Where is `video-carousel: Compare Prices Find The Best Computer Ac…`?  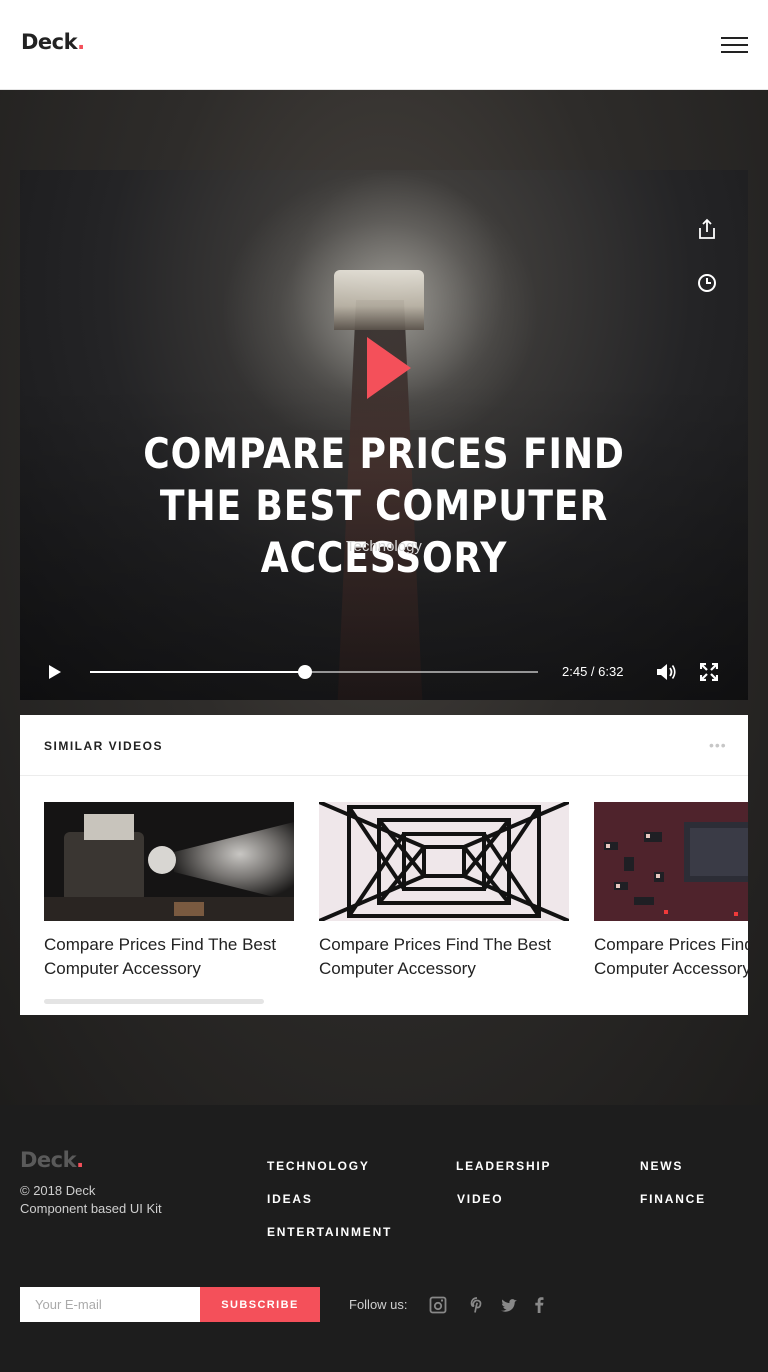
video-carousel: Compare Prices Find The Best Computer Ac… is located at coordinates (396, 897).